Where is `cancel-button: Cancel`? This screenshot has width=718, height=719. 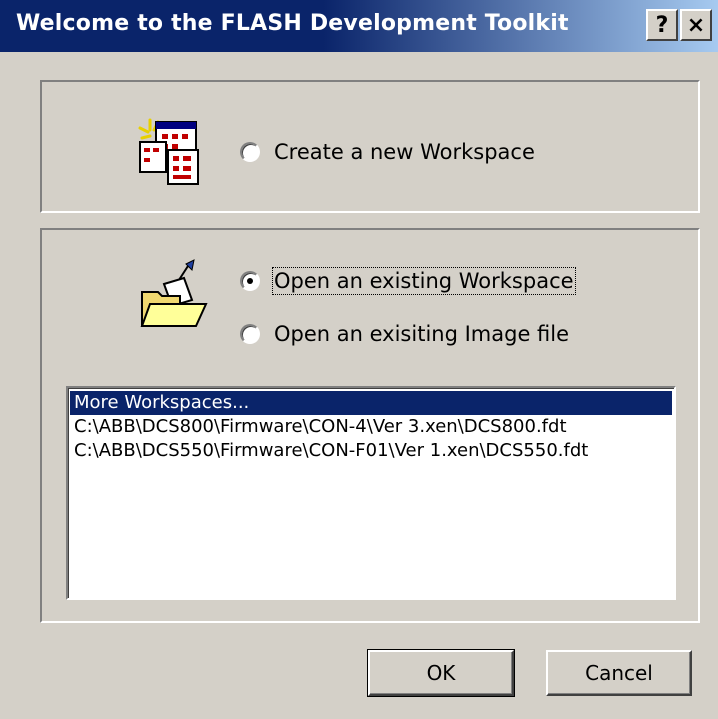
cancel-button: Cancel is located at coordinates (619, 673).